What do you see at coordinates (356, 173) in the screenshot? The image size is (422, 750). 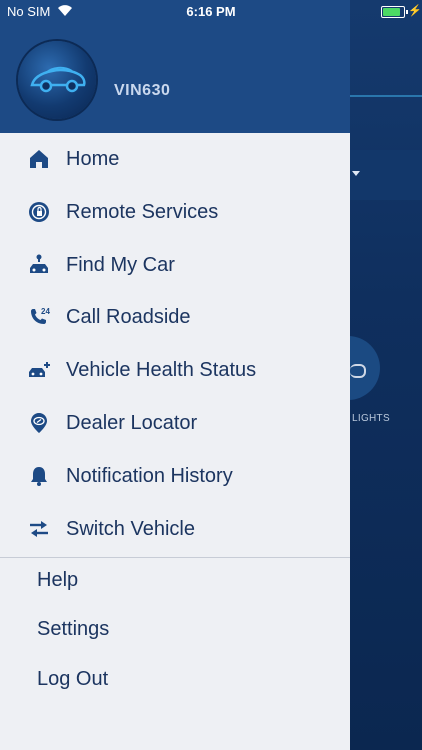 I see `caret-down-icon` at bounding box center [356, 173].